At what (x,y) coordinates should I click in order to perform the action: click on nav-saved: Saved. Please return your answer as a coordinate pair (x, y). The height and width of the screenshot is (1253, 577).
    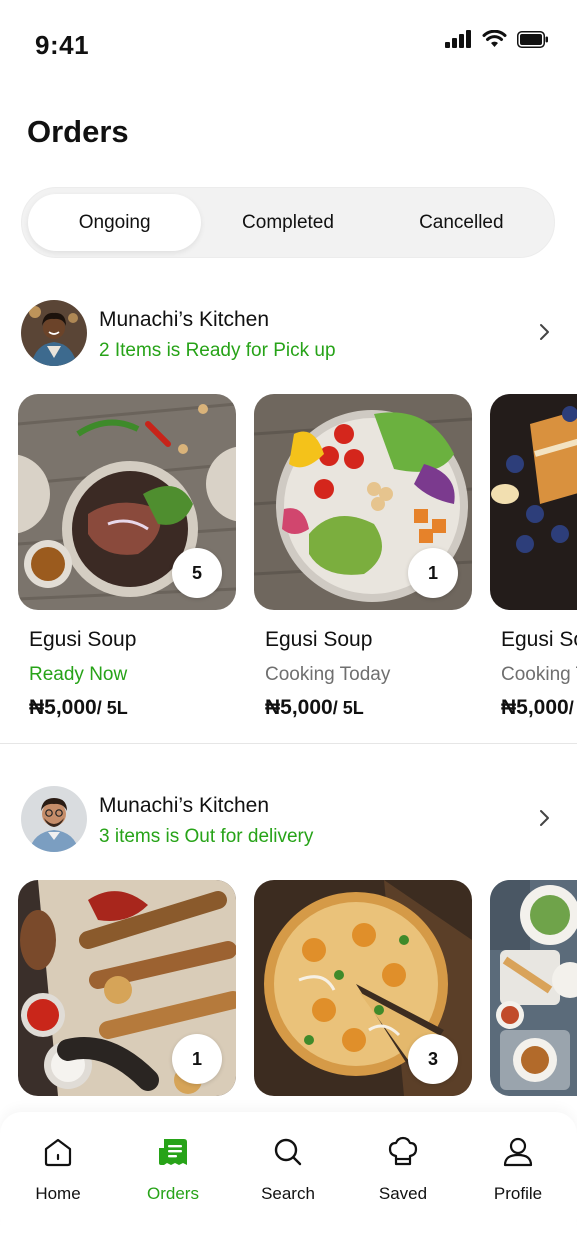
    Looking at the image, I should click on (403, 1169).